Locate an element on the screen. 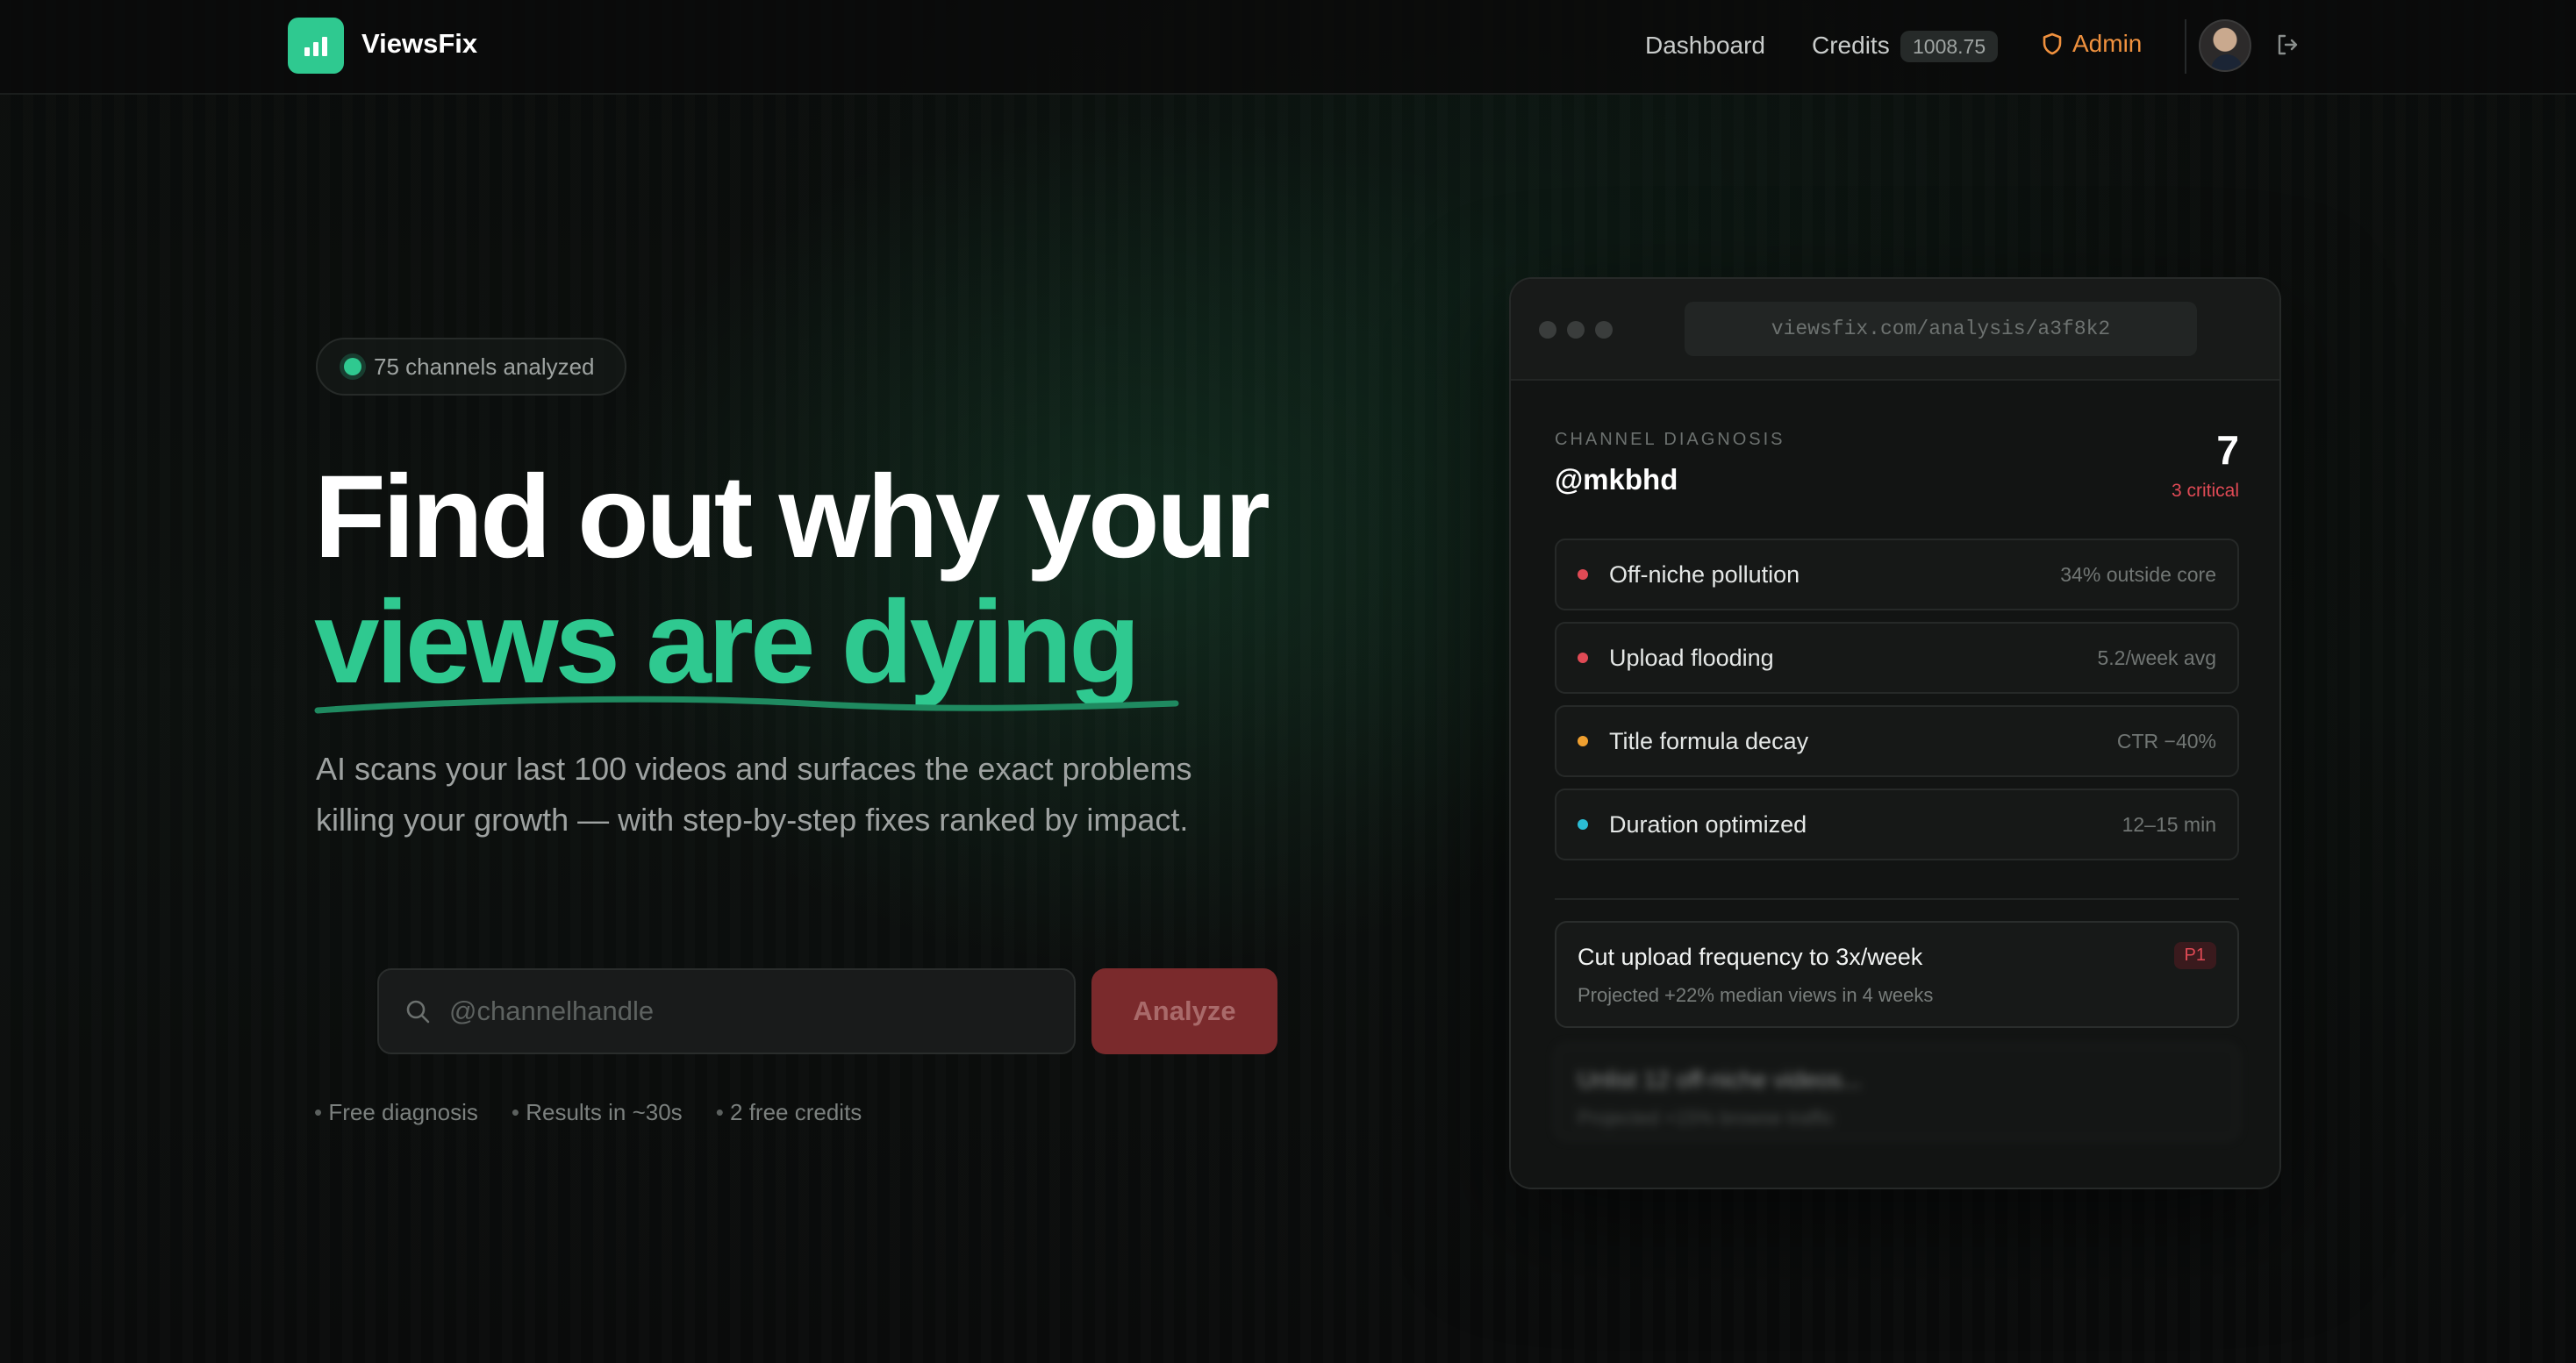  issue-name: Duration optimized is located at coordinates (1708, 824).